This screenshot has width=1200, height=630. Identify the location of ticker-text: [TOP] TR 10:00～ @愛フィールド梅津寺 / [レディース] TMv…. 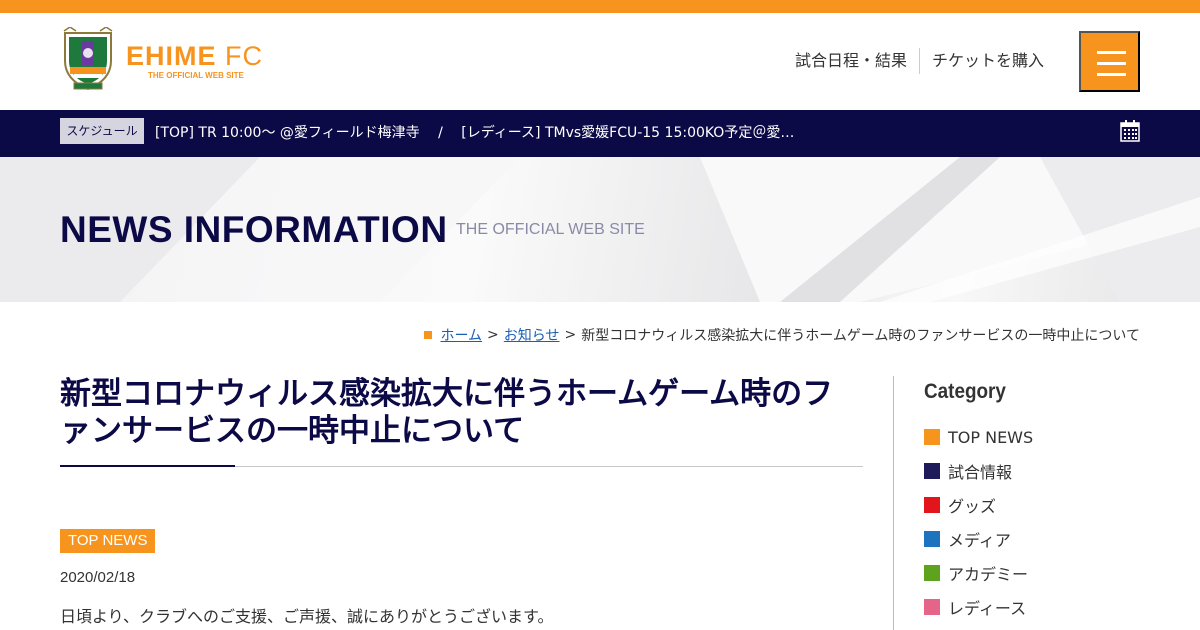
(480, 132).